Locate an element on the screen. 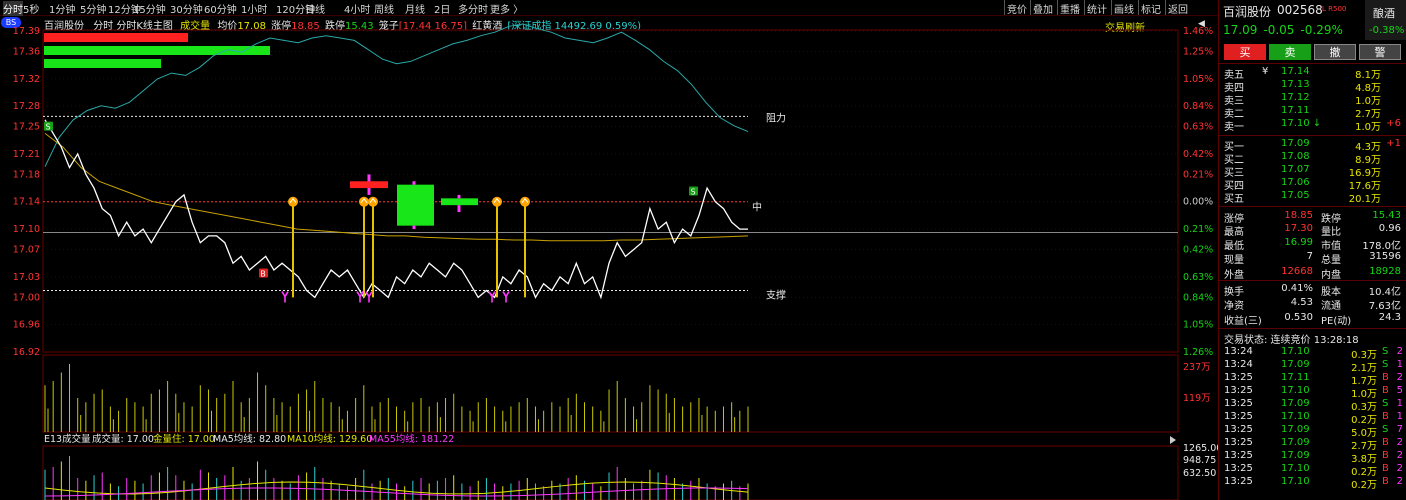  ask-row: 卖四 17.13 4.8万 is located at coordinates (1312, 86).